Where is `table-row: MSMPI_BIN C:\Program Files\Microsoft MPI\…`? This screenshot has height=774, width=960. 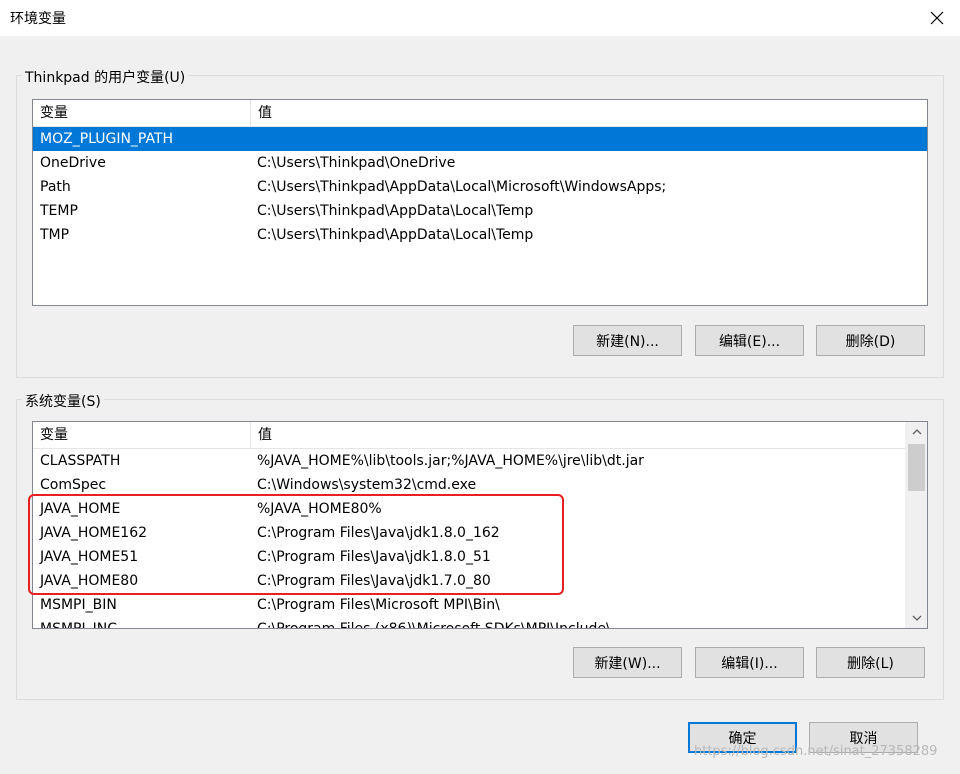
table-row: MSMPI_BIN C:\Program Files\Microsoft MPI\… is located at coordinates (469, 605).